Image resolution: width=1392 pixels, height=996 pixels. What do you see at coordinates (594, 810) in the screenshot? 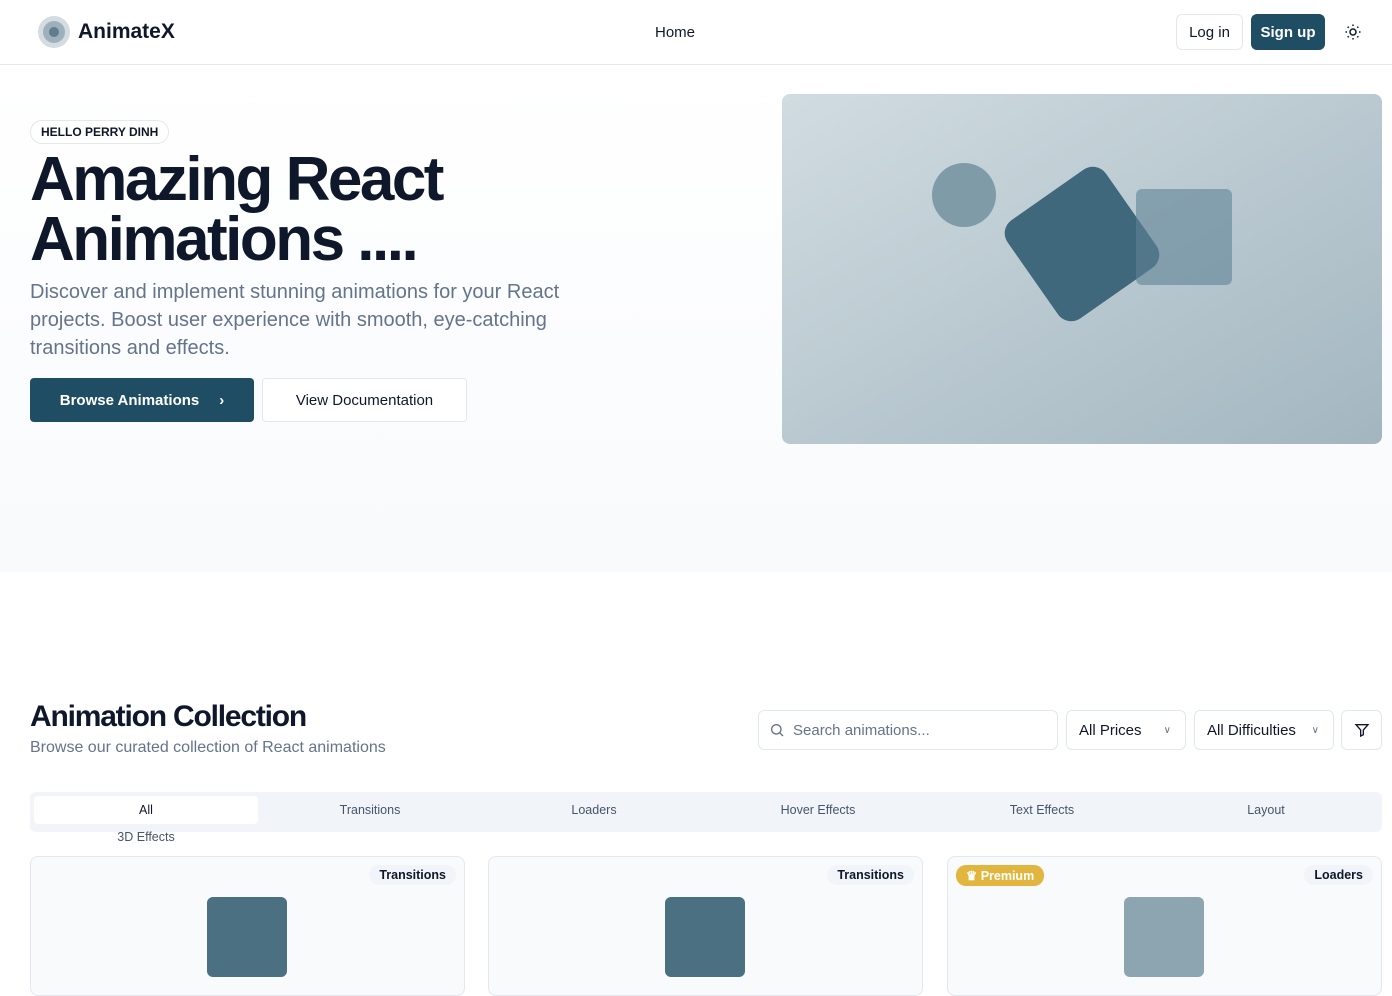
I see `tab-loaders: Loaders` at bounding box center [594, 810].